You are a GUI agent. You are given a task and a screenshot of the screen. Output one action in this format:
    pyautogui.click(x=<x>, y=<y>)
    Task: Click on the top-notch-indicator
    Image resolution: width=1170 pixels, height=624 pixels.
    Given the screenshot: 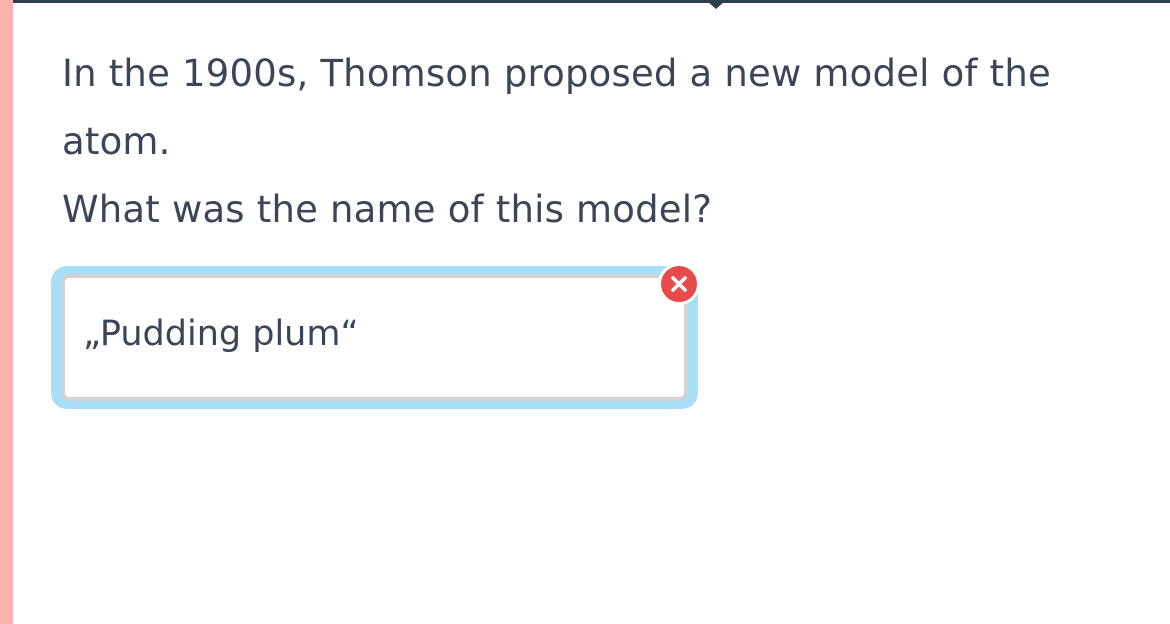 What is the action you would take?
    pyautogui.click(x=716, y=5)
    